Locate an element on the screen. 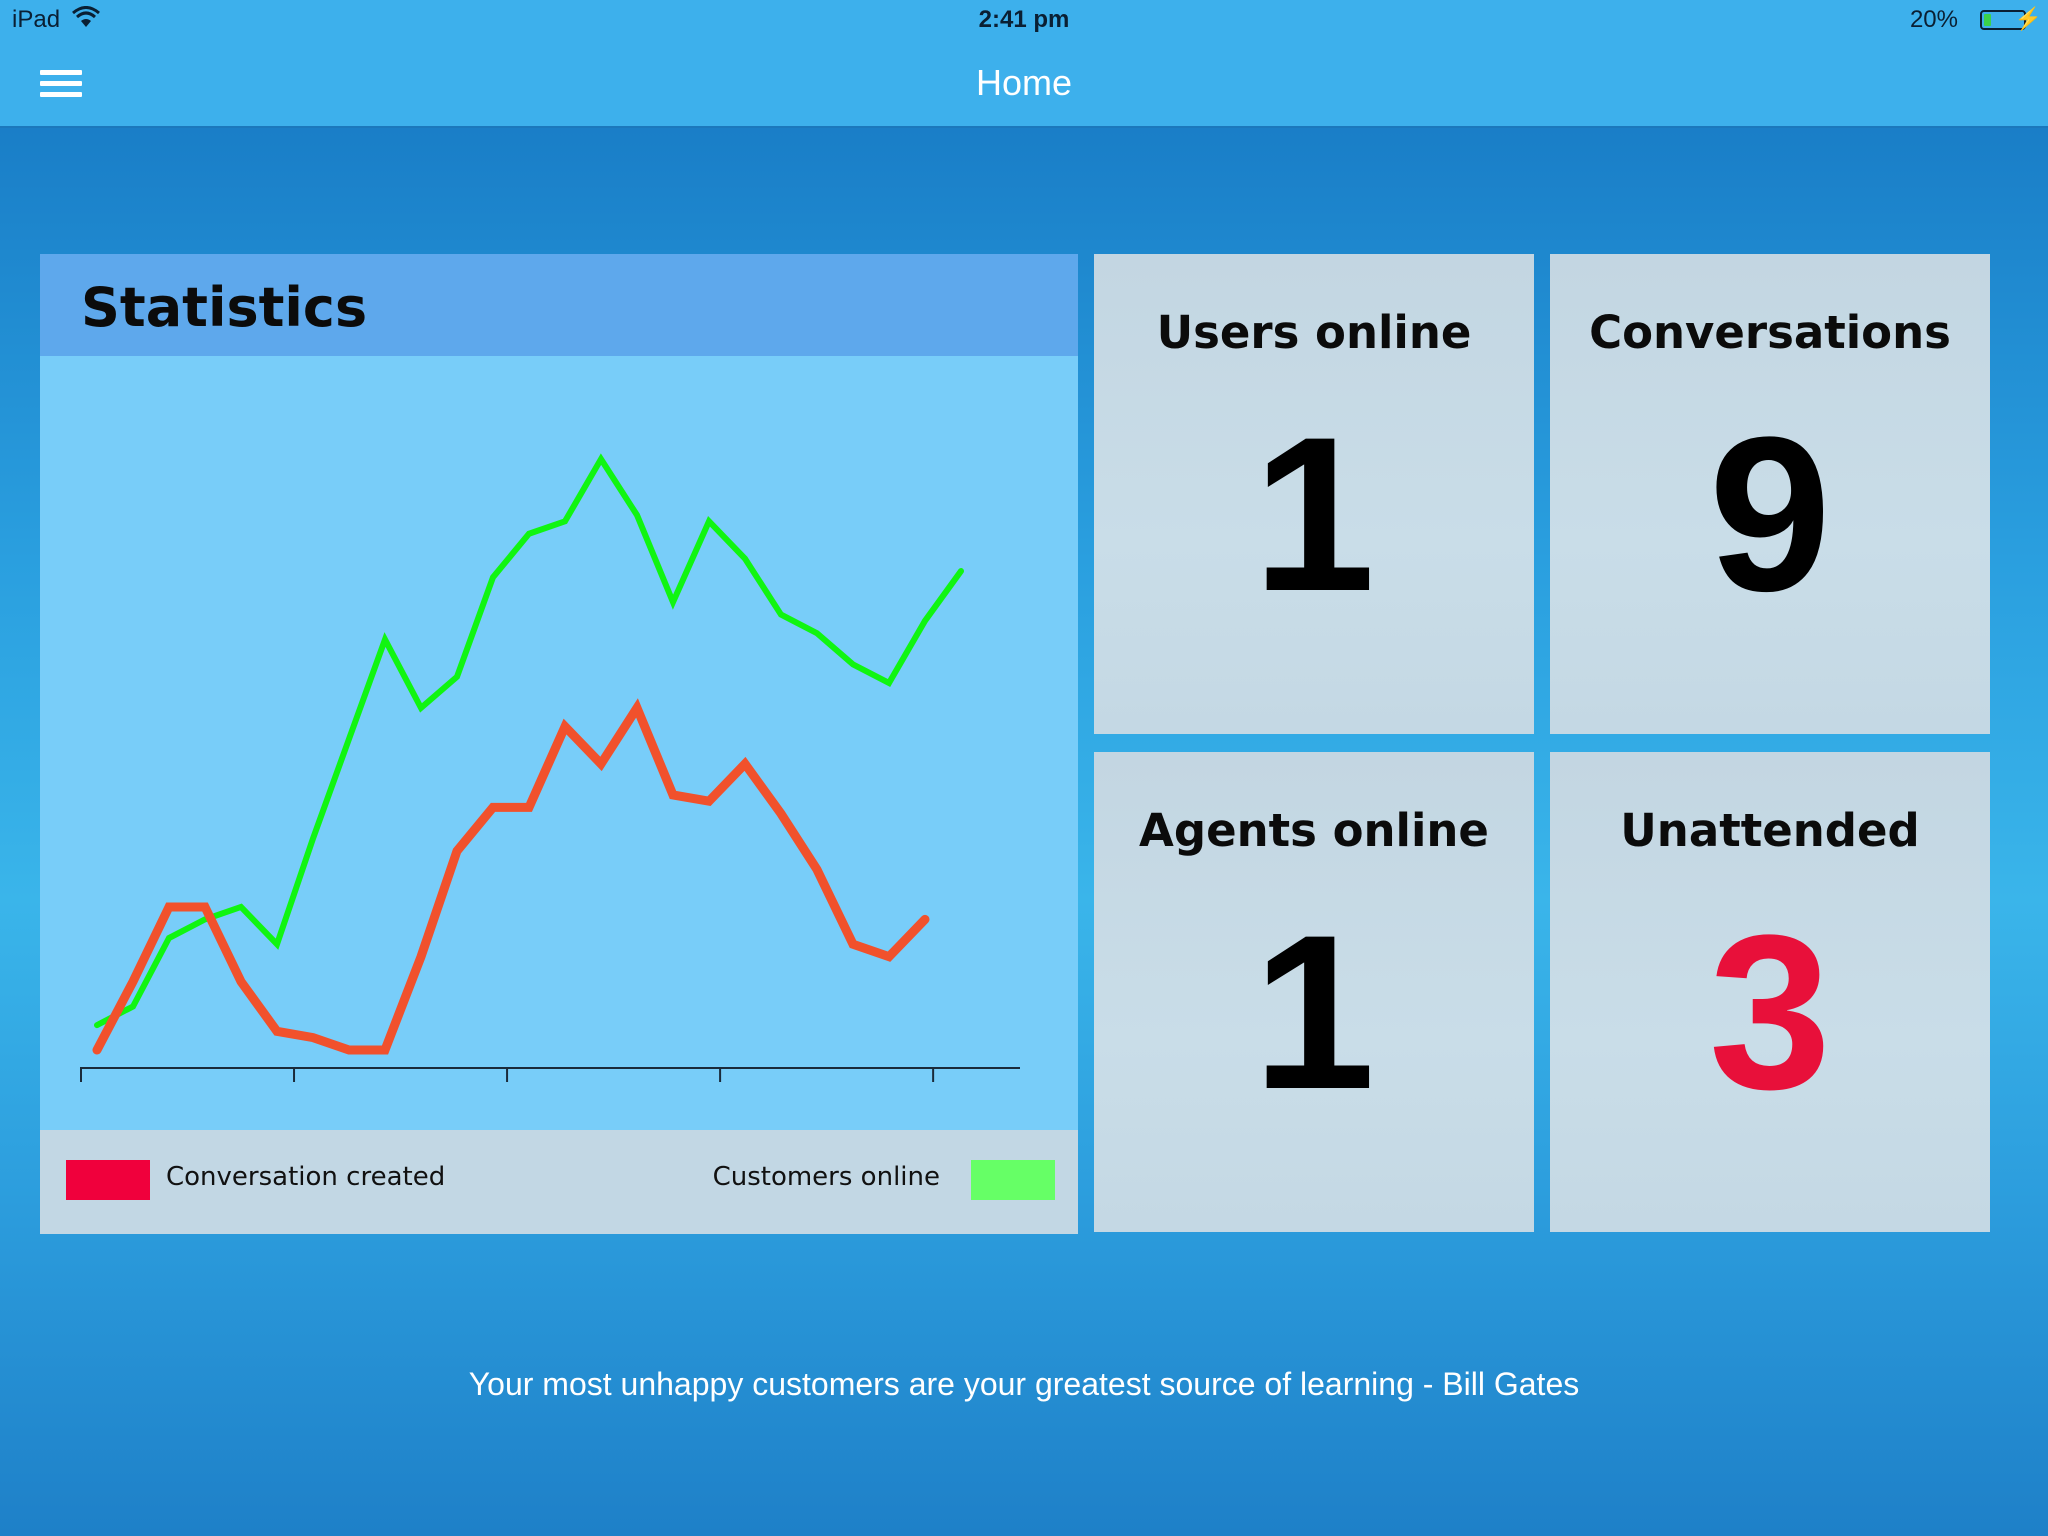  legend-swatch-conversation-created is located at coordinates (108, 1180).